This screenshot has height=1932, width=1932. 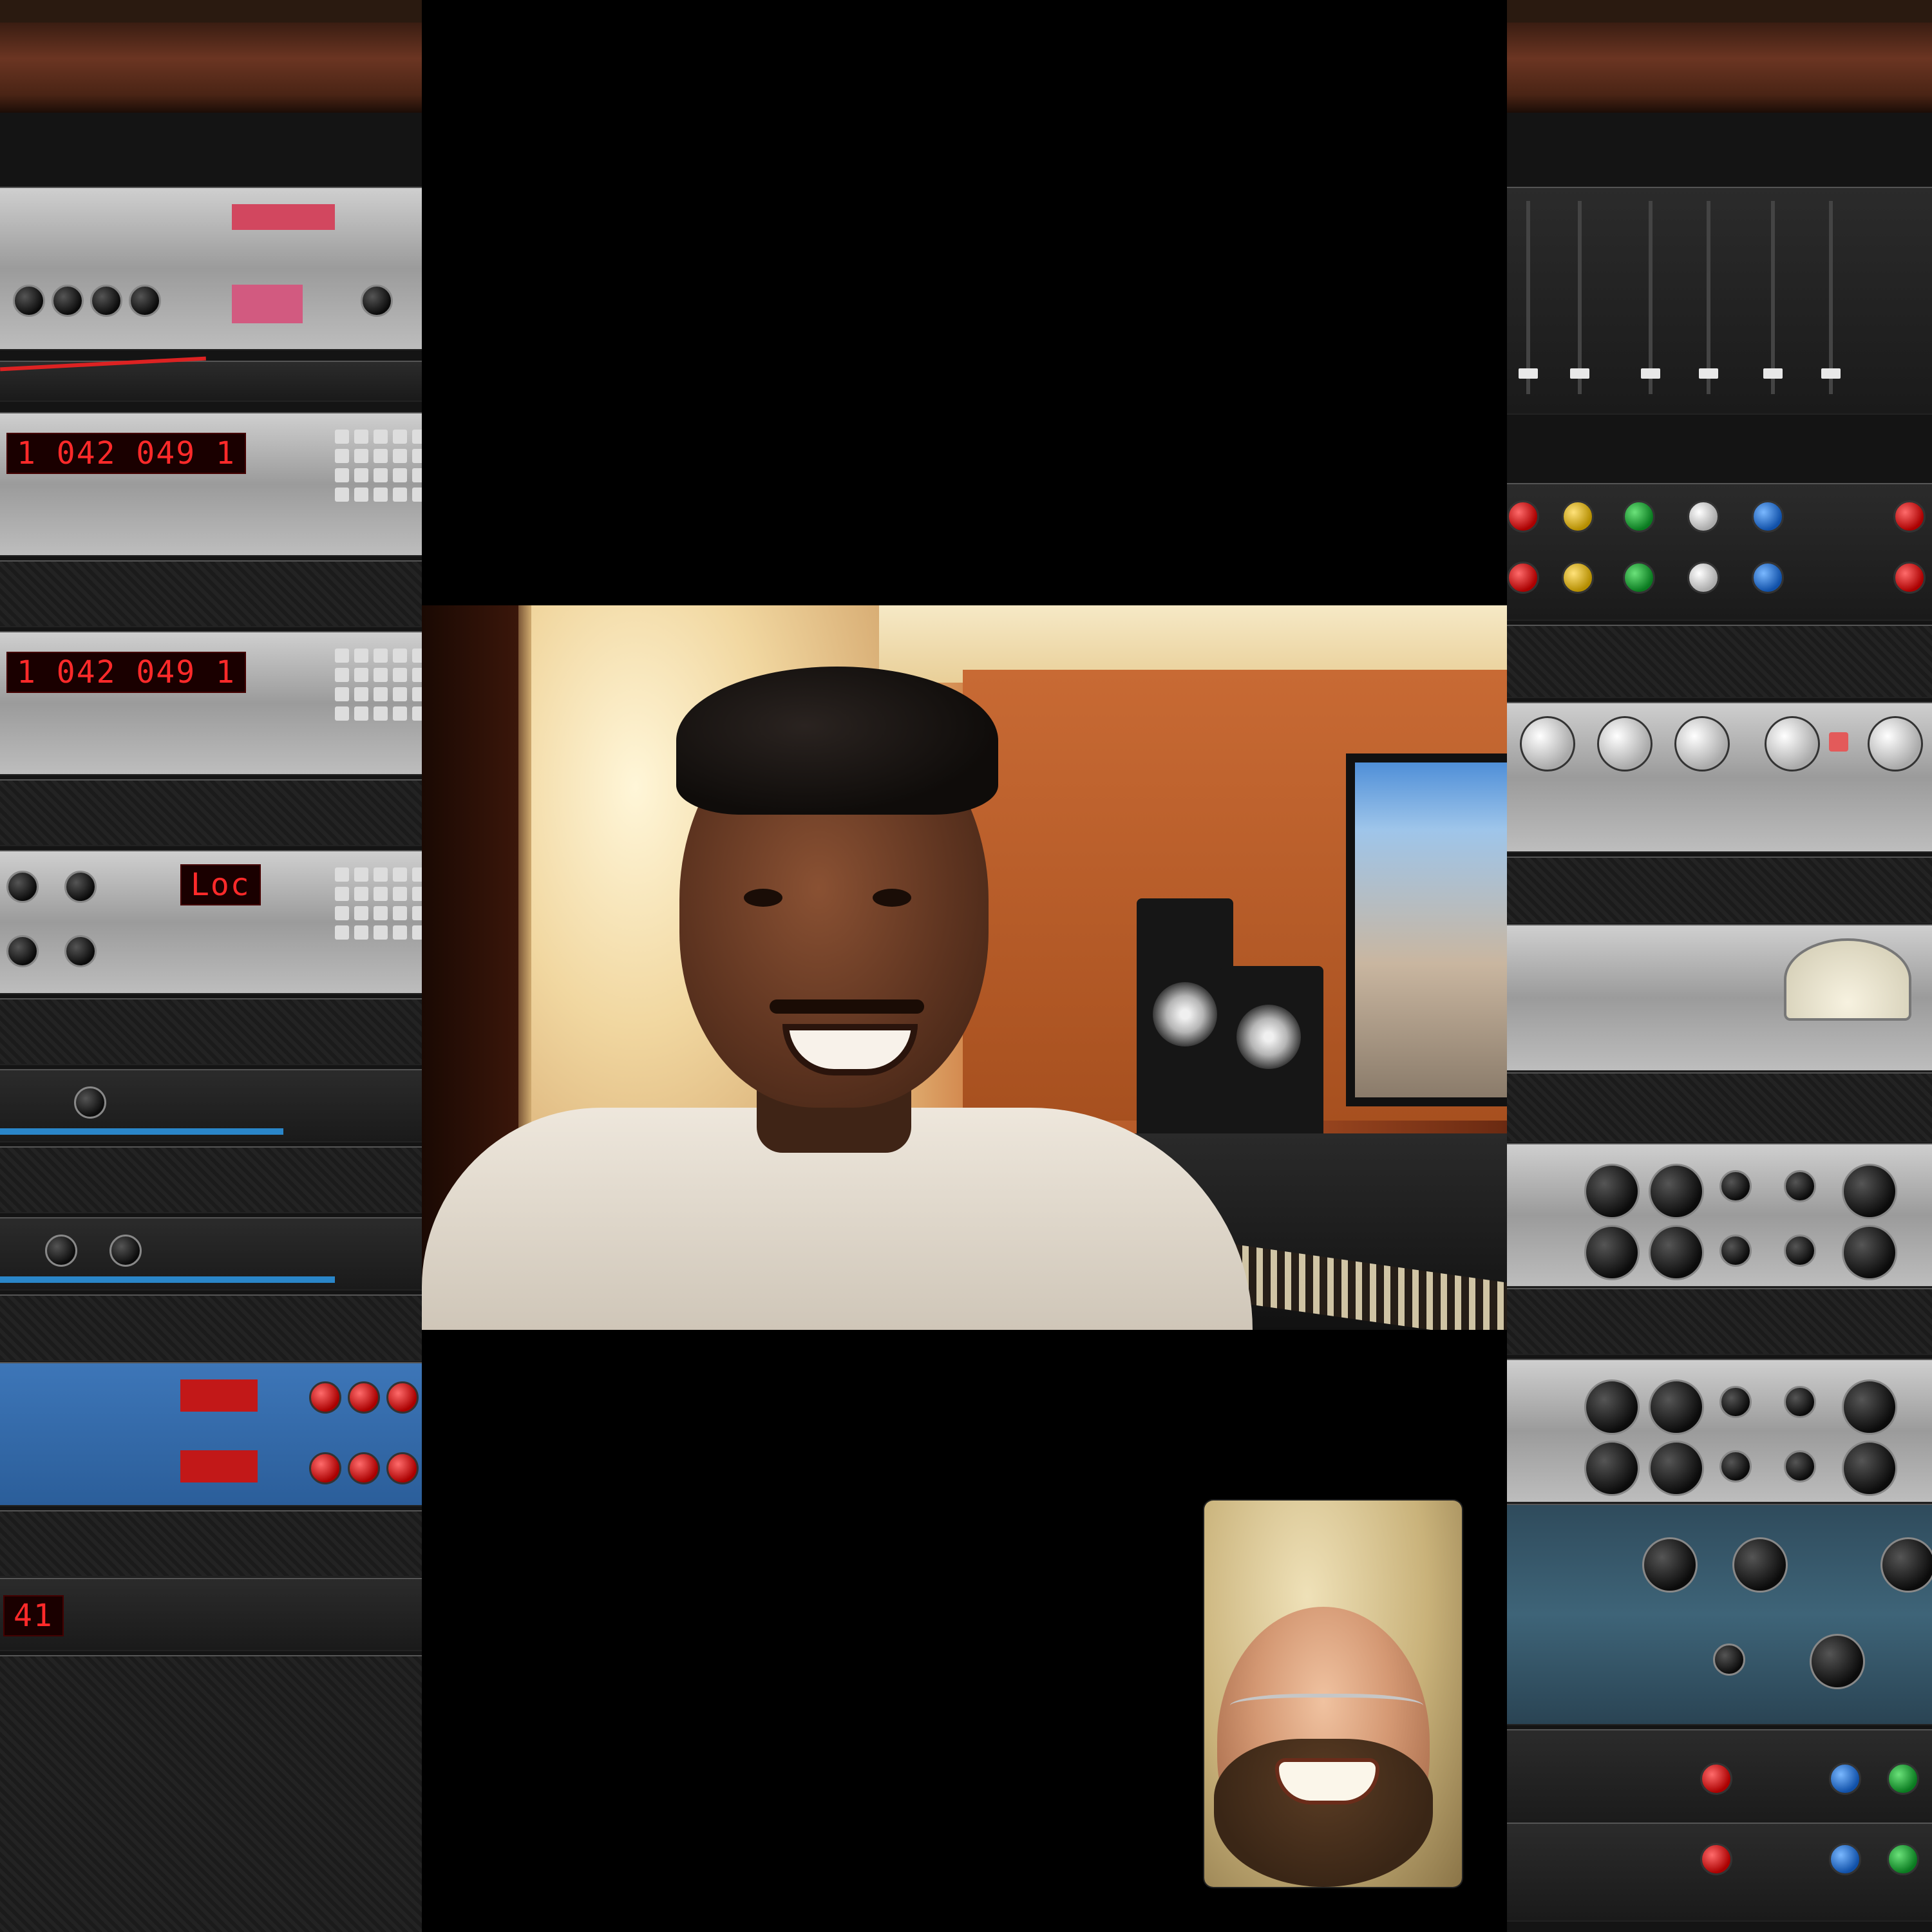 I want to click on rack-unit-tube-eq, so click(x=1719, y=1614).